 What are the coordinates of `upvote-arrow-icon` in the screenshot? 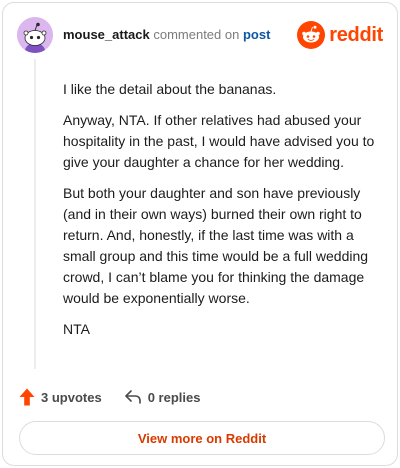 It's located at (27, 397).